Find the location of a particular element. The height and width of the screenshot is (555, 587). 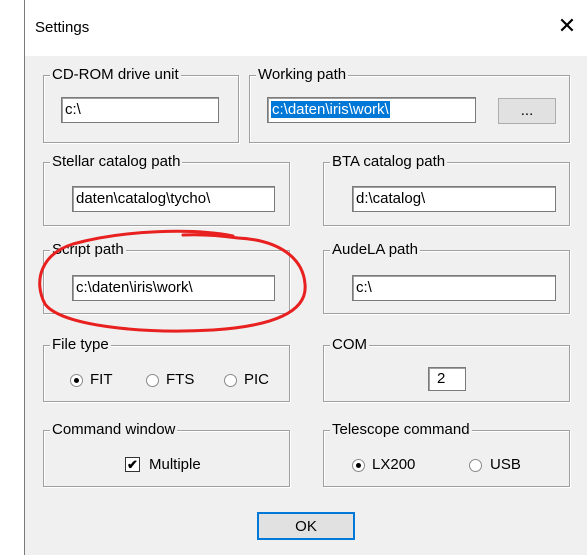

radio-lx200 is located at coordinates (358, 465).